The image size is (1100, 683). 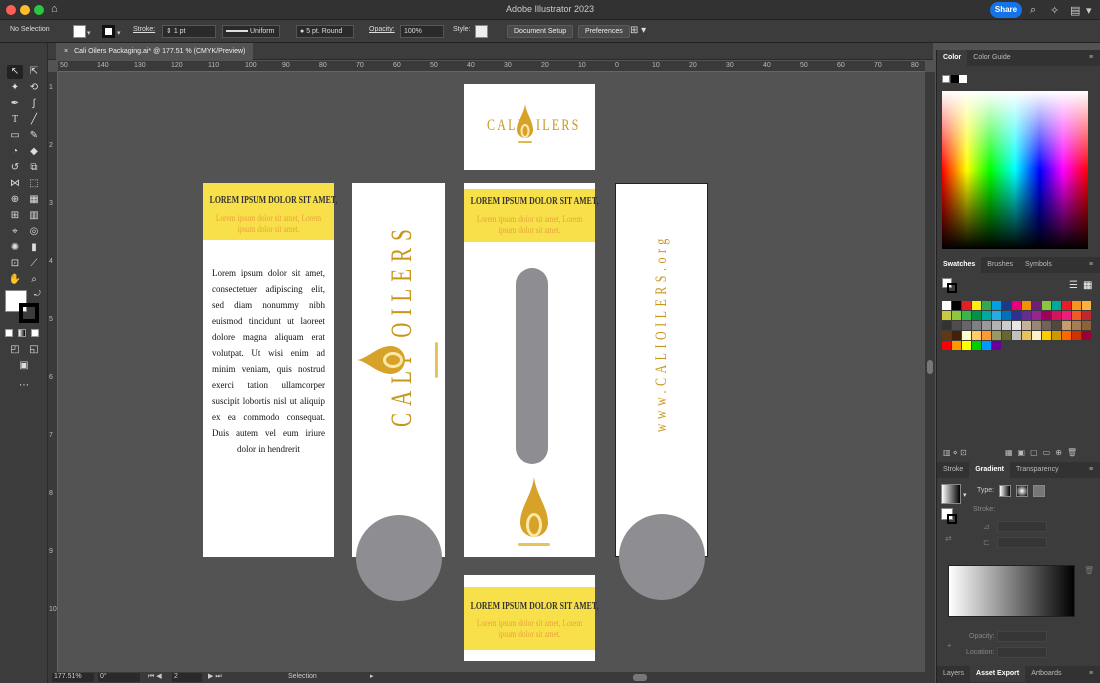 What do you see at coordinates (604, 31) in the screenshot?
I see `preferences-button: Preferences` at bounding box center [604, 31].